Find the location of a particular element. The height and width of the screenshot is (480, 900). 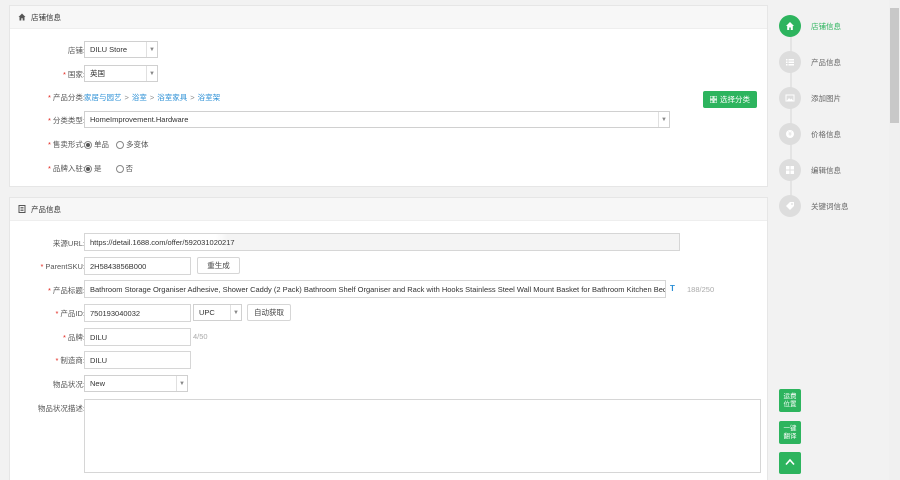

sale-form-label: 售卖形式: is located at coordinates (68, 144).